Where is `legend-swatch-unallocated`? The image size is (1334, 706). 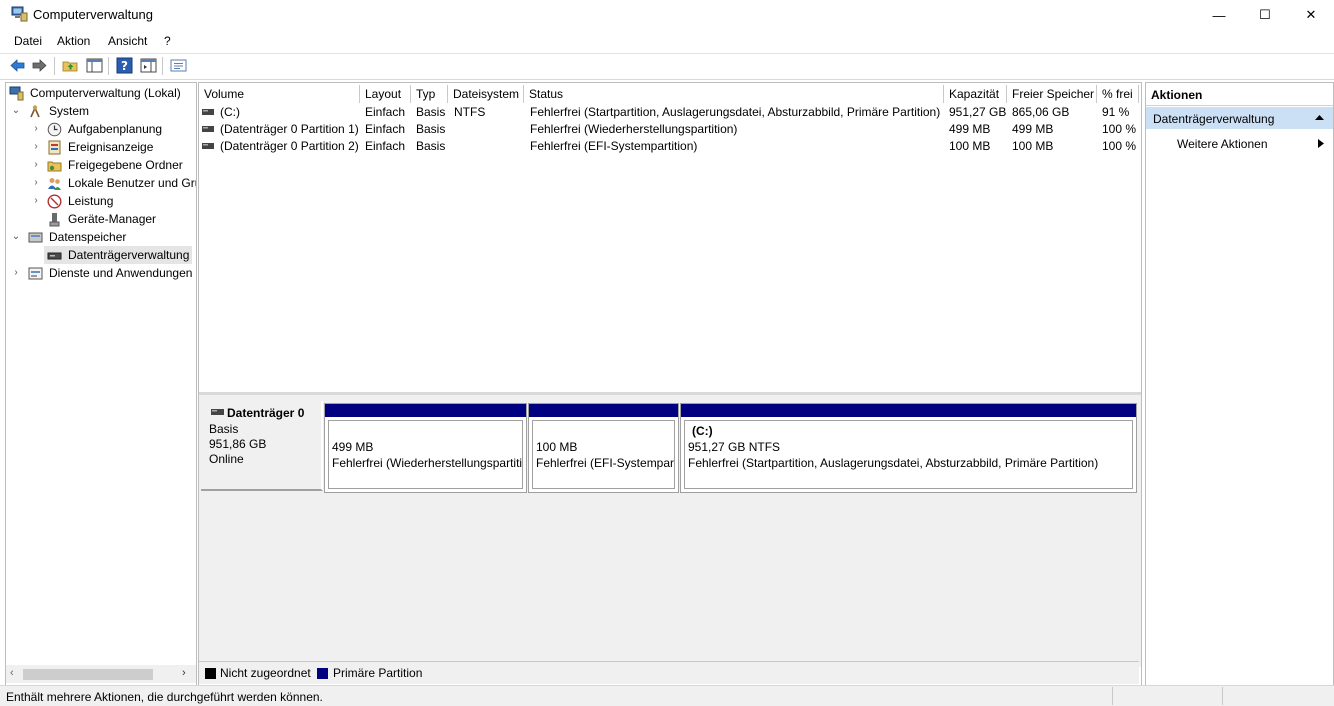
legend-swatch-unallocated is located at coordinates (210, 673).